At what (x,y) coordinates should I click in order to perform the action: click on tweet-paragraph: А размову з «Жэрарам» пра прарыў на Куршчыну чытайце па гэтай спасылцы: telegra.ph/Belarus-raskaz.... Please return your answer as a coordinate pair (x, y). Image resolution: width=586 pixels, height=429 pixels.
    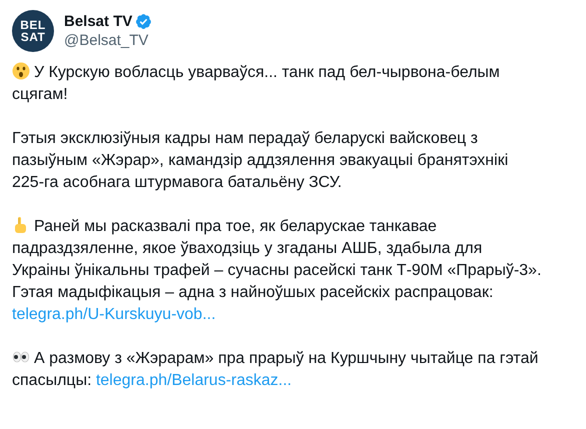
    Looking at the image, I should click on (276, 369).